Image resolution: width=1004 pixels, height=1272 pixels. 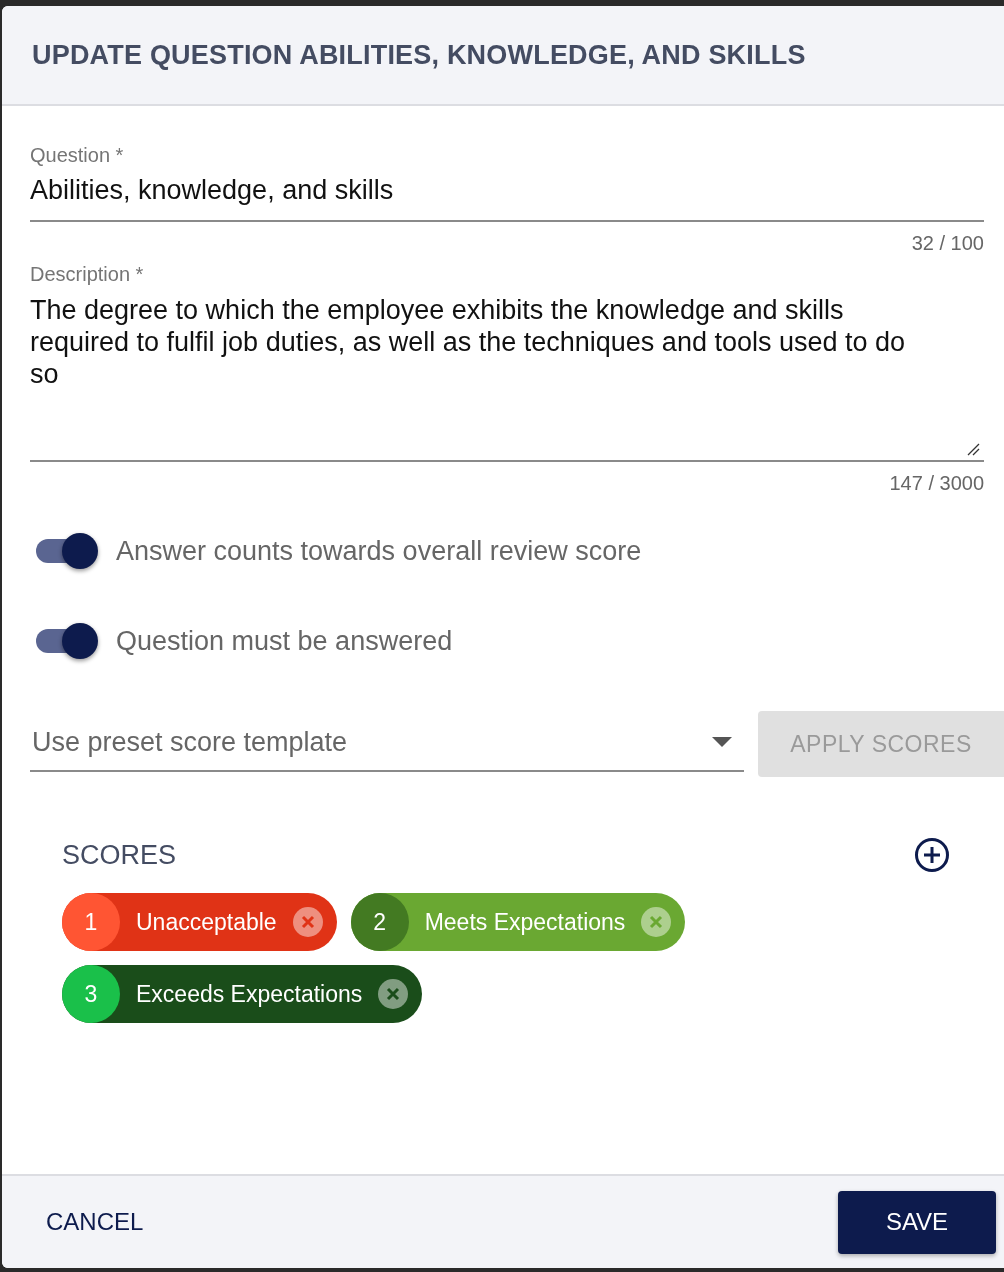 I want to click on toggle-label: Question must be answered, so click(x=284, y=641).